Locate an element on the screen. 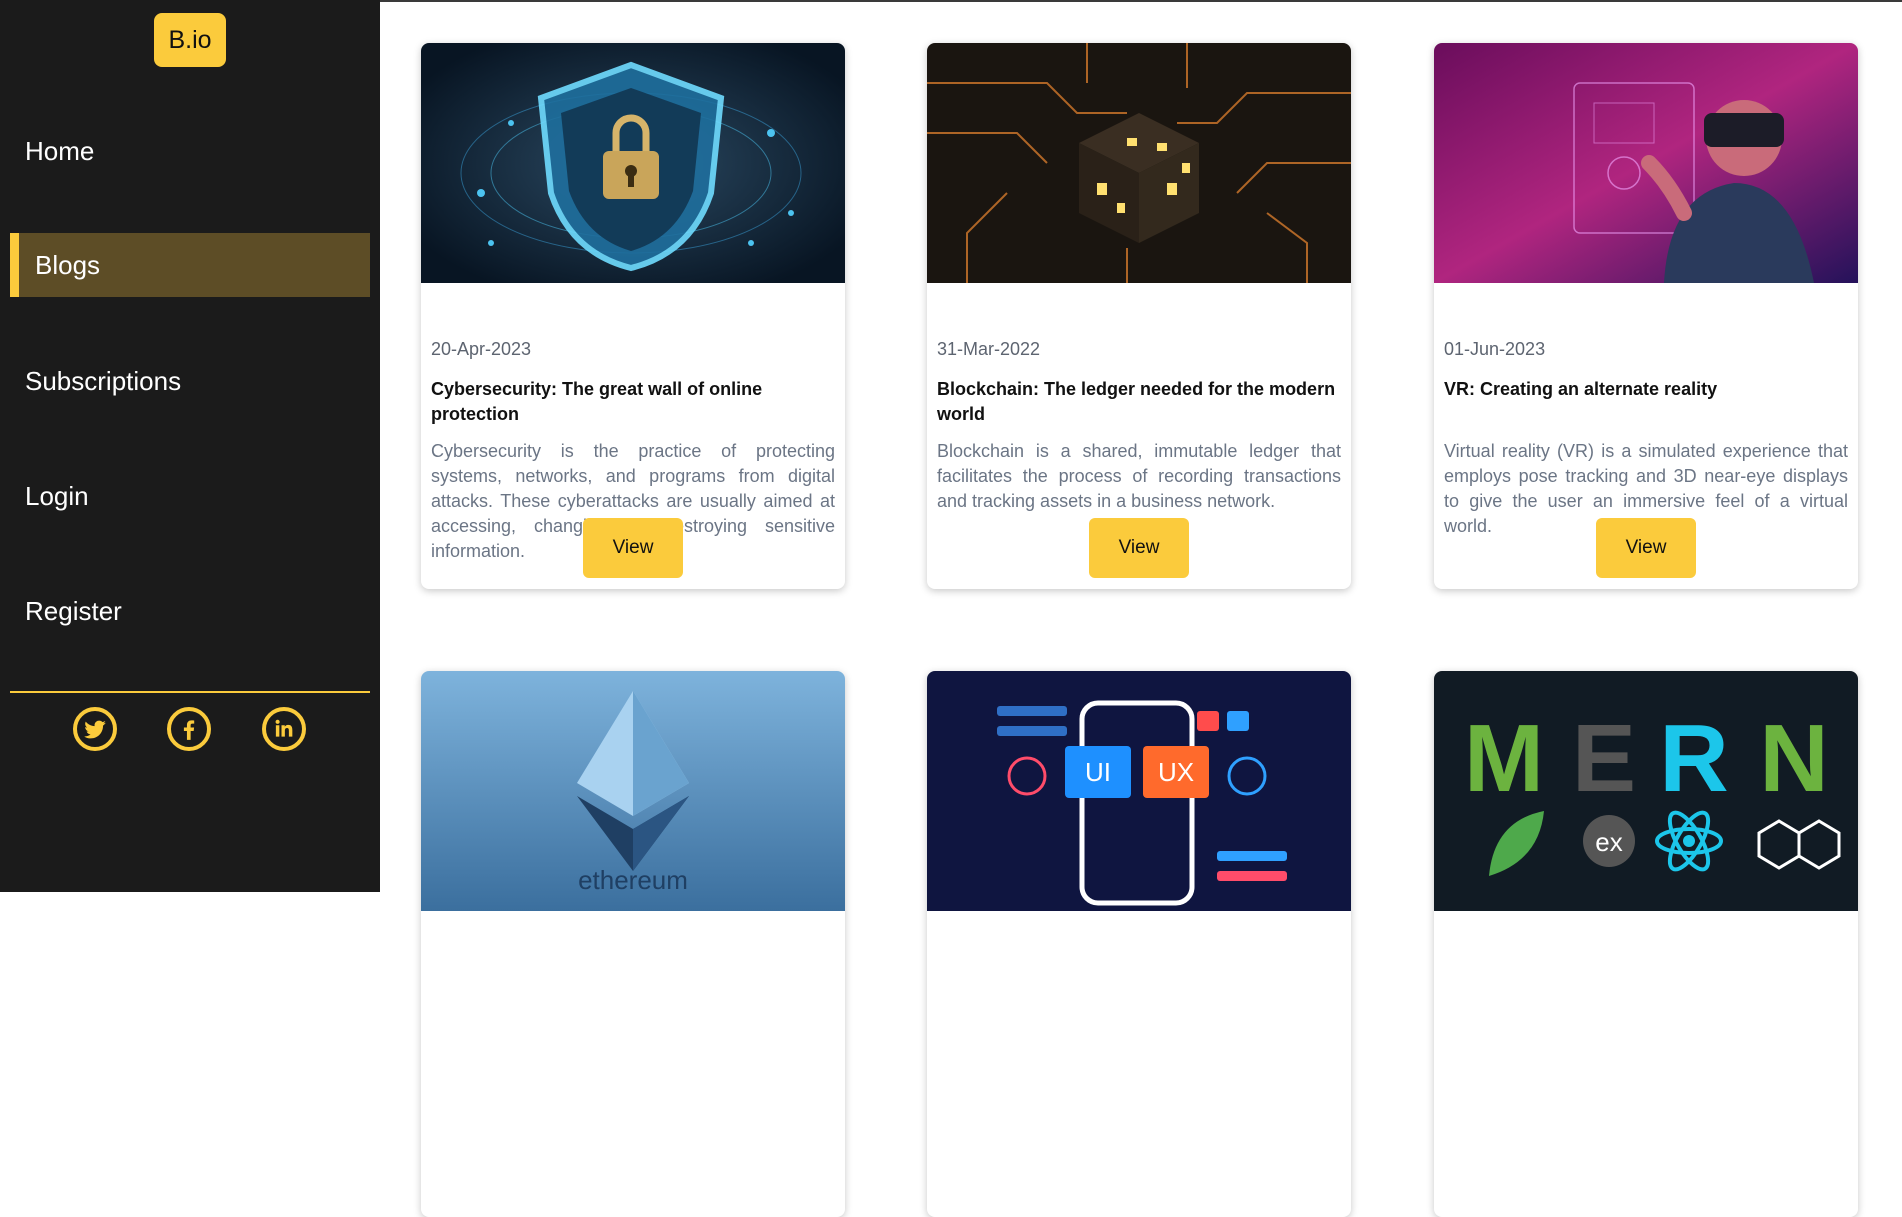 The width and height of the screenshot is (1902, 1217). sidebar-item-home: Home is located at coordinates (59, 151).